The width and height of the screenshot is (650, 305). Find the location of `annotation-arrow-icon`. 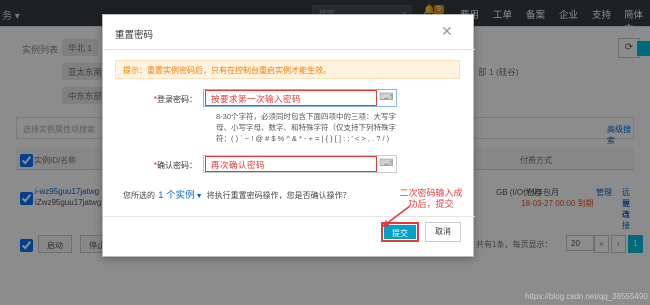

annotation-arrow-icon is located at coordinates (396, 216).